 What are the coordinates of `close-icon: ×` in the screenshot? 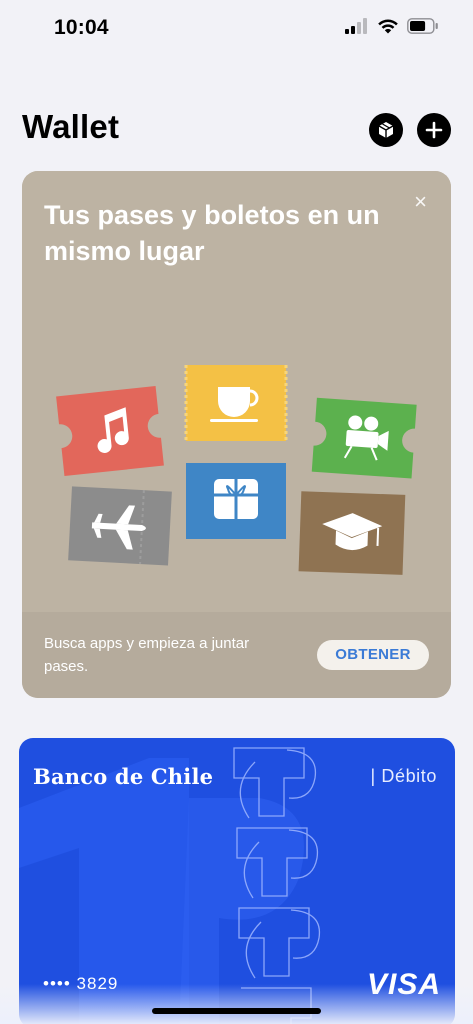 It's located at (420, 202).